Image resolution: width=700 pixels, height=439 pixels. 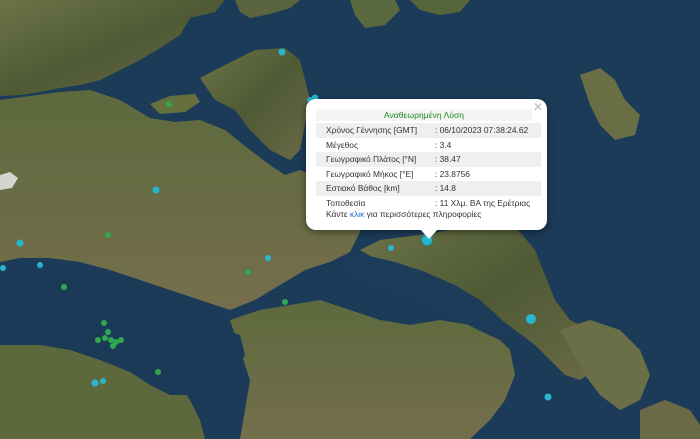 I want to click on more-info-text: Κάντε κλικ για περισσότερες πληροφορίες, so click(x=403, y=214).